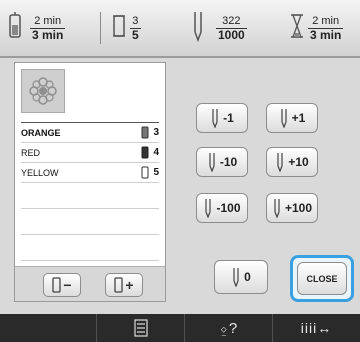 The width and height of the screenshot is (360, 342). What do you see at coordinates (100, 28) in the screenshot?
I see `divider` at bounding box center [100, 28].